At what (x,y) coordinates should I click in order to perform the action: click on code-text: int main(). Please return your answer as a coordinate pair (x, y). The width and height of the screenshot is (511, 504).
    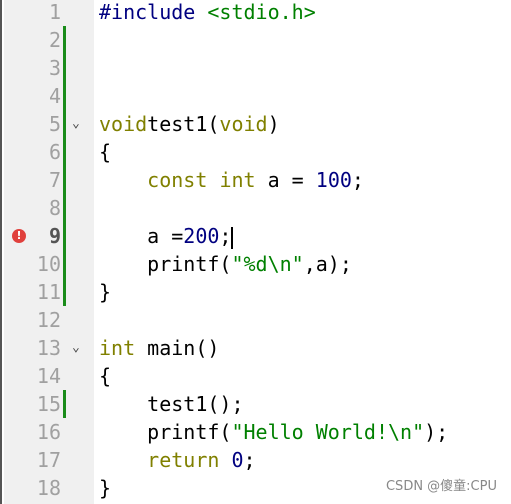
    Looking at the image, I should click on (159, 348).